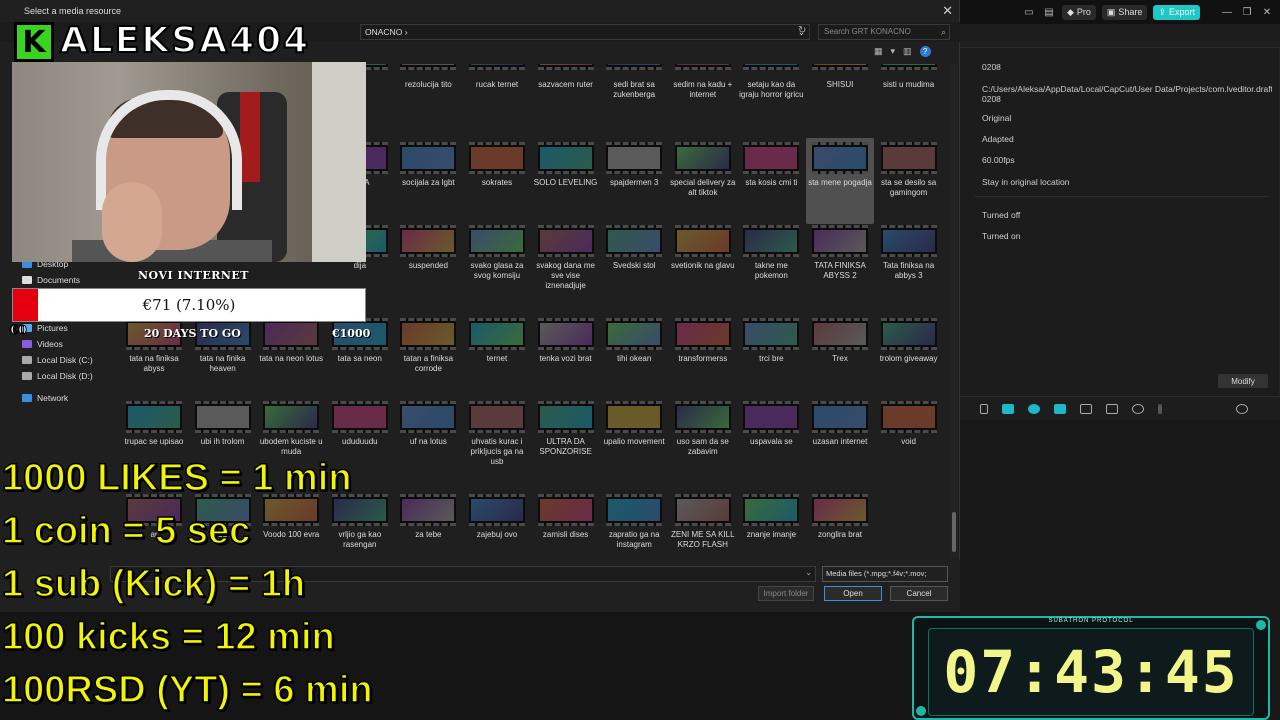  I want to click on file-tile: spajdermen 3, so click(634, 181).